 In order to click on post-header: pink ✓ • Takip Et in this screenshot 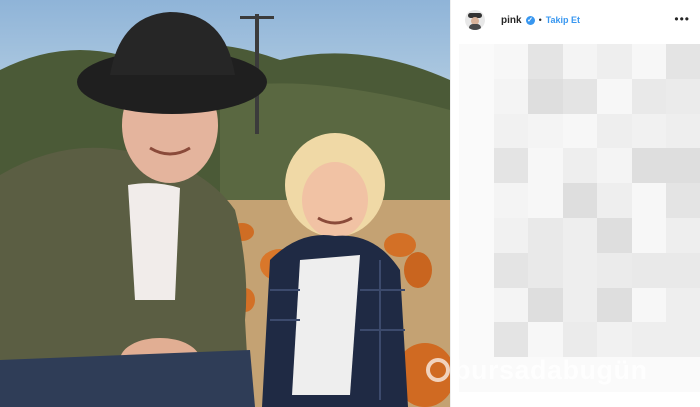, I will do `click(575, 20)`.